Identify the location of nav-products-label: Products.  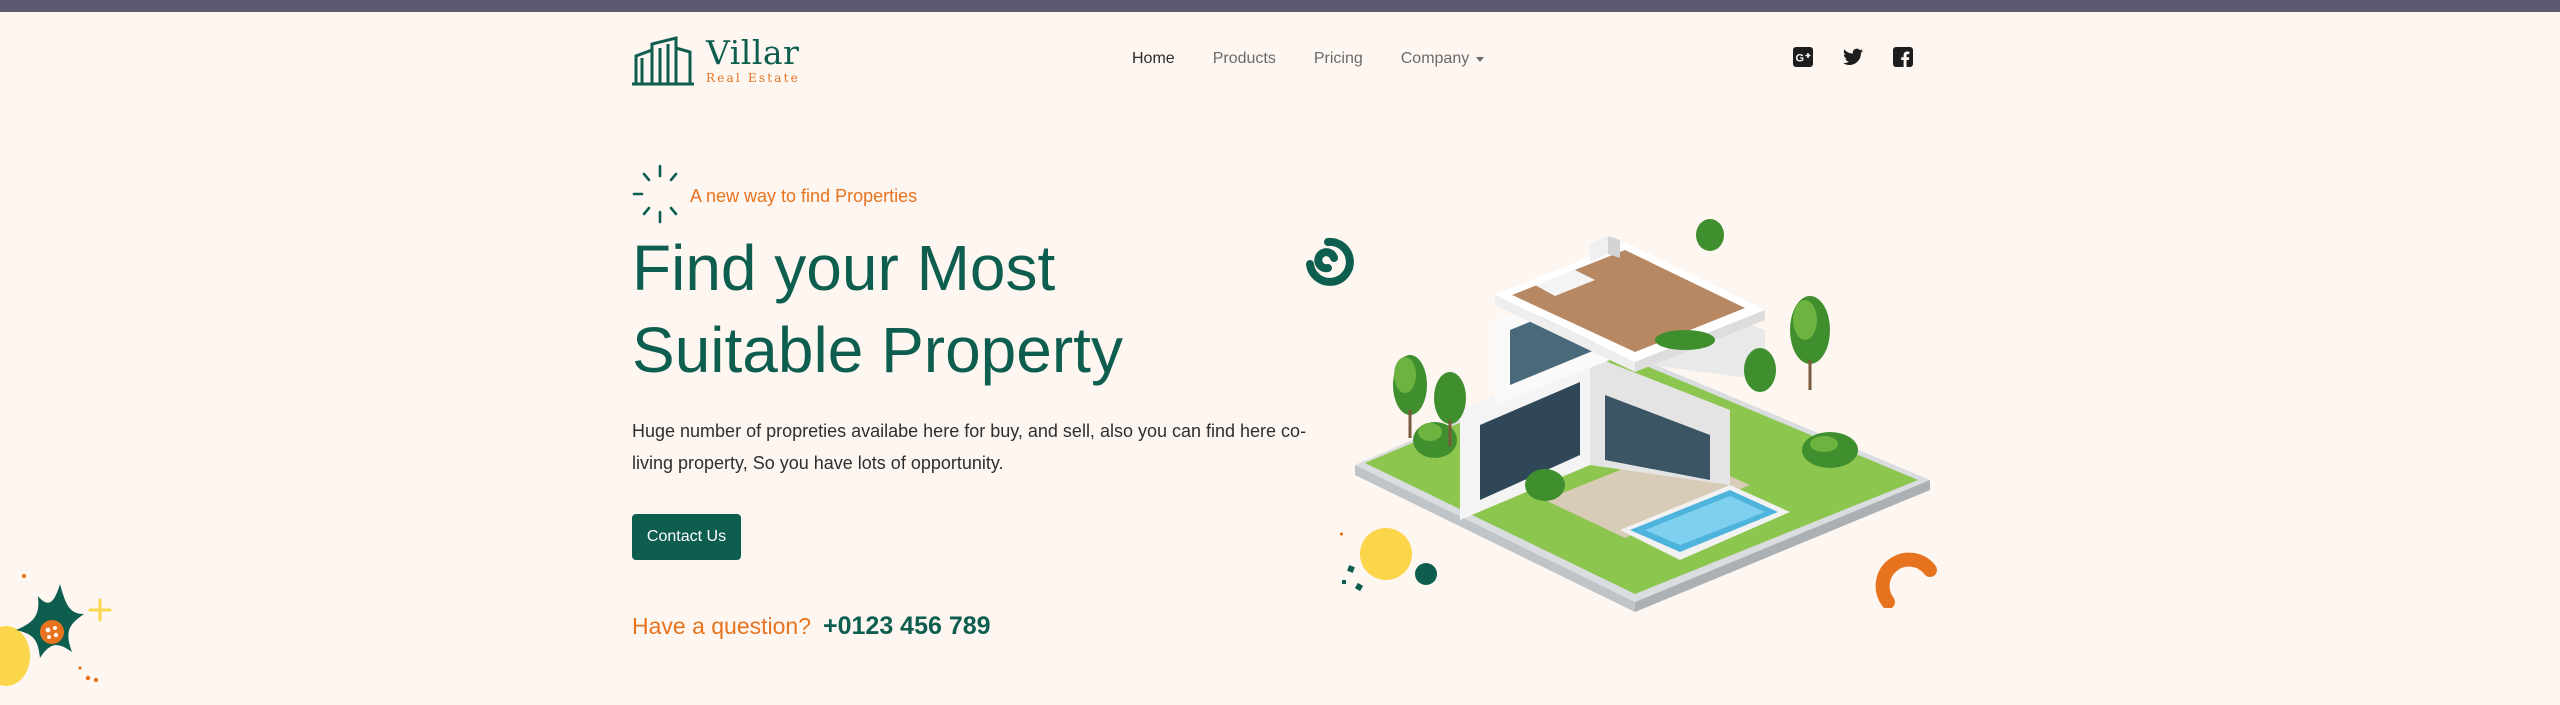
(1244, 58).